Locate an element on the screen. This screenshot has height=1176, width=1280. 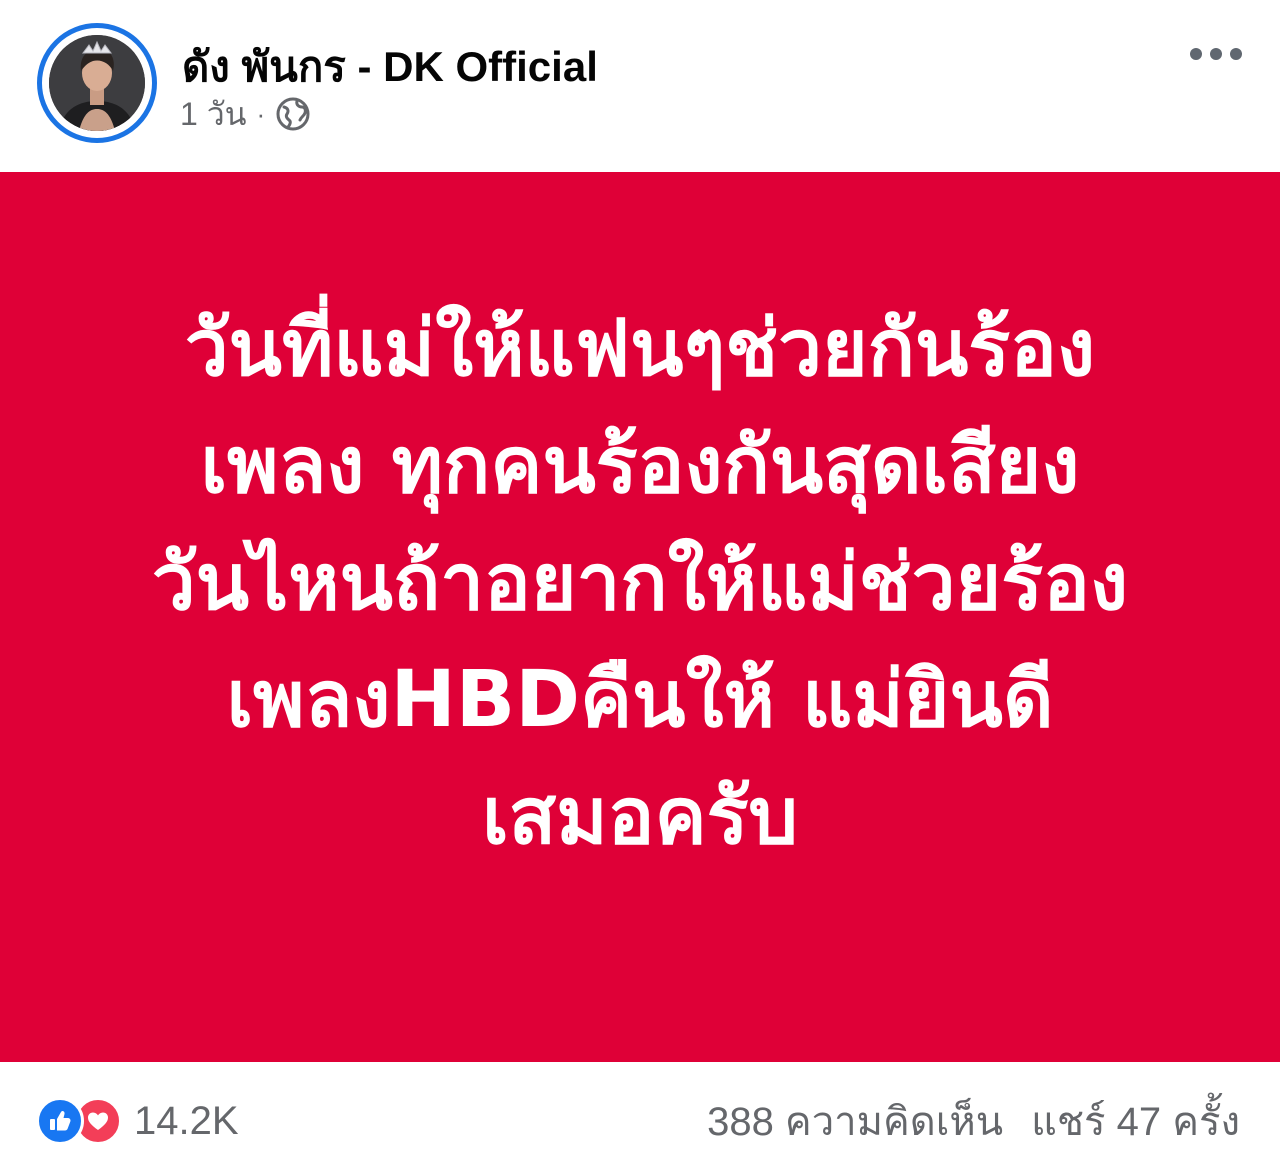
avatar-photo is located at coordinates (97, 83).